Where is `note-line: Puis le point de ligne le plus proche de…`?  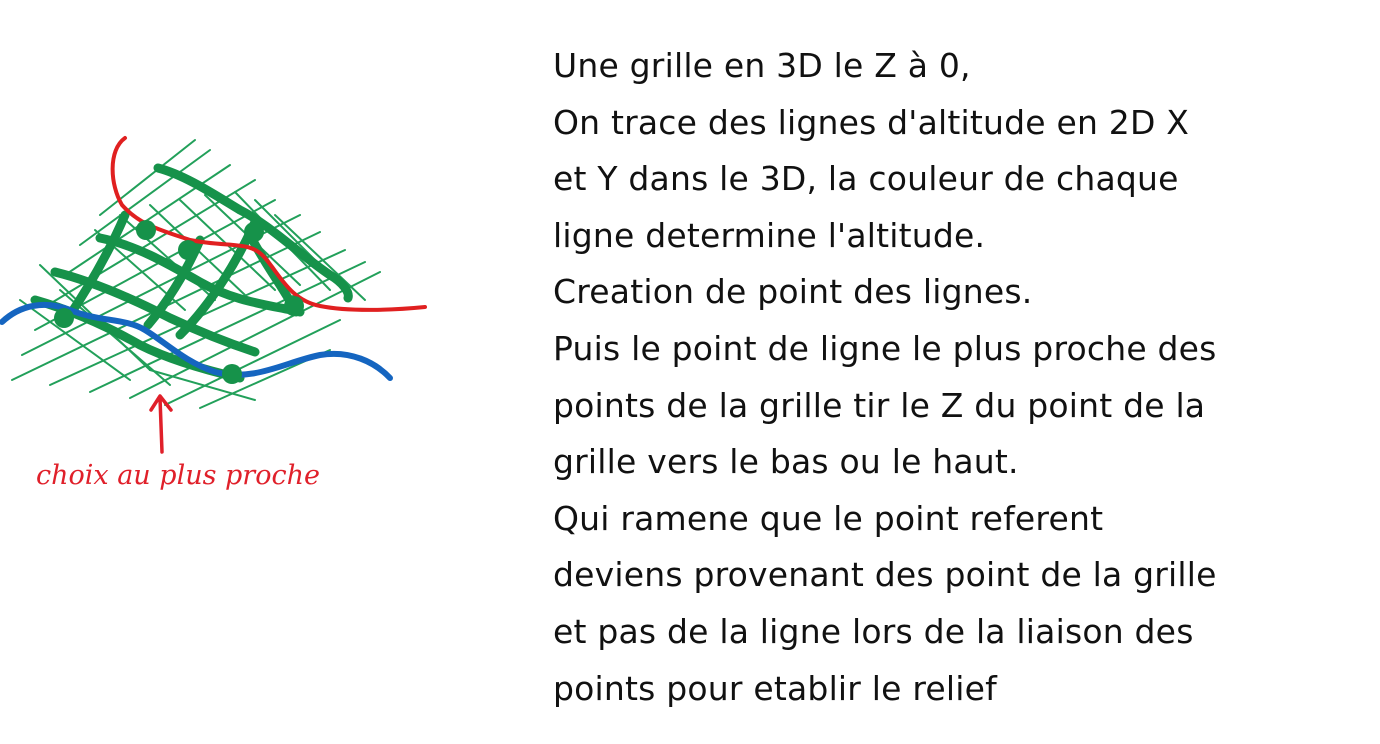
note-line: Puis le point de ligne le plus proche de… is located at coordinates (885, 348).